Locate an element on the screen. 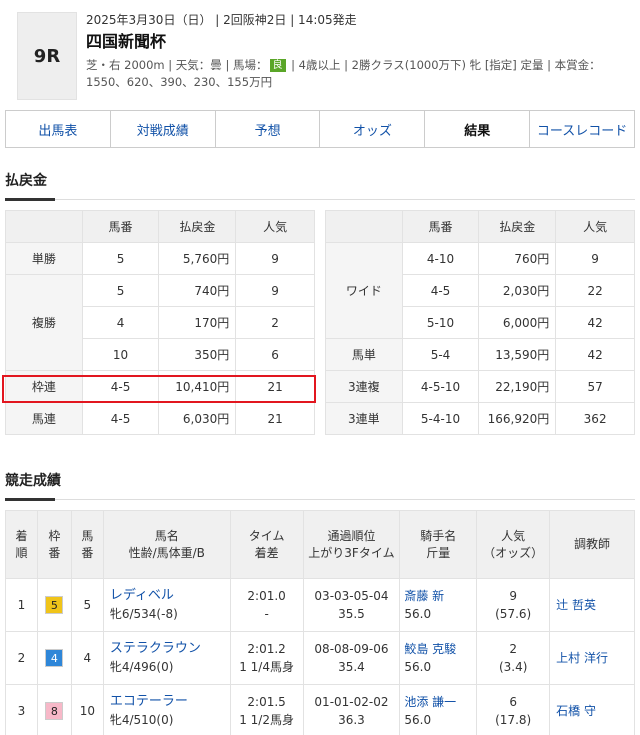 This screenshot has height=735, width=640. result-horse-cell: エコテーラー 牝4/510(0) is located at coordinates (166, 709).